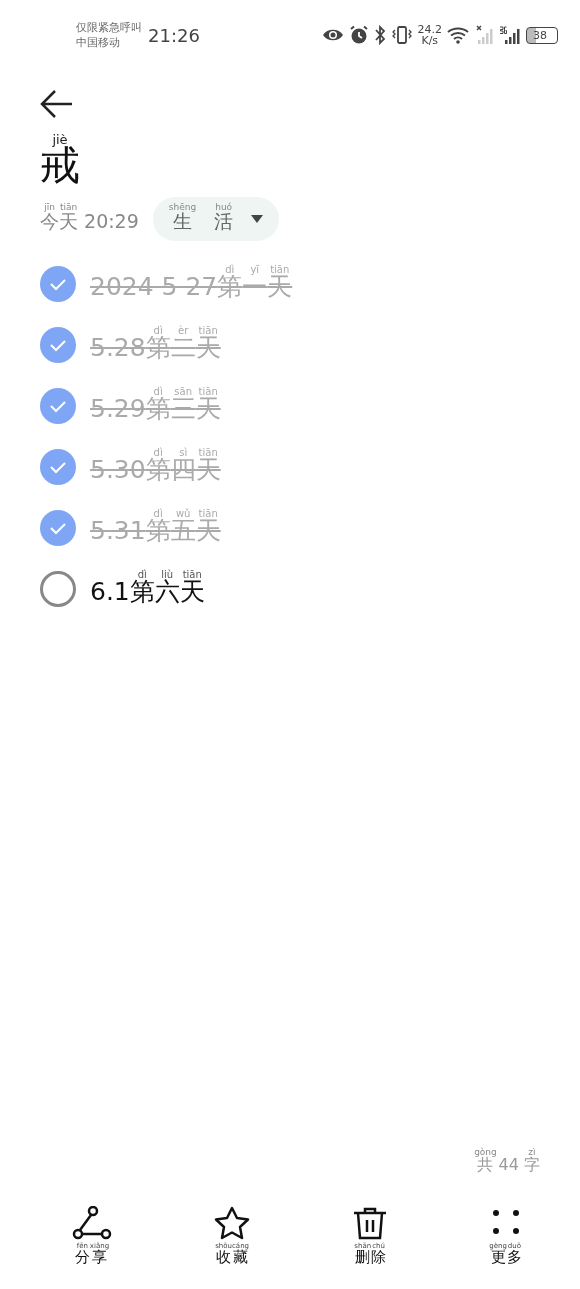 The image size is (580, 1289). I want to click on word-count: 共 gòng 44 字 zì, so click(507, 1162).